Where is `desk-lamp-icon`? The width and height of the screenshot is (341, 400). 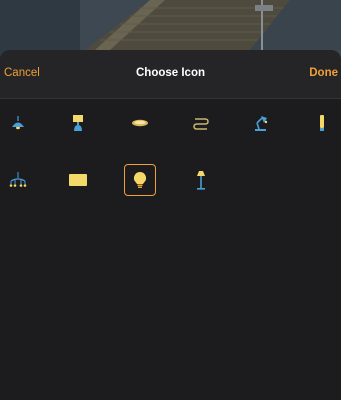 desk-lamp-icon is located at coordinates (261, 123).